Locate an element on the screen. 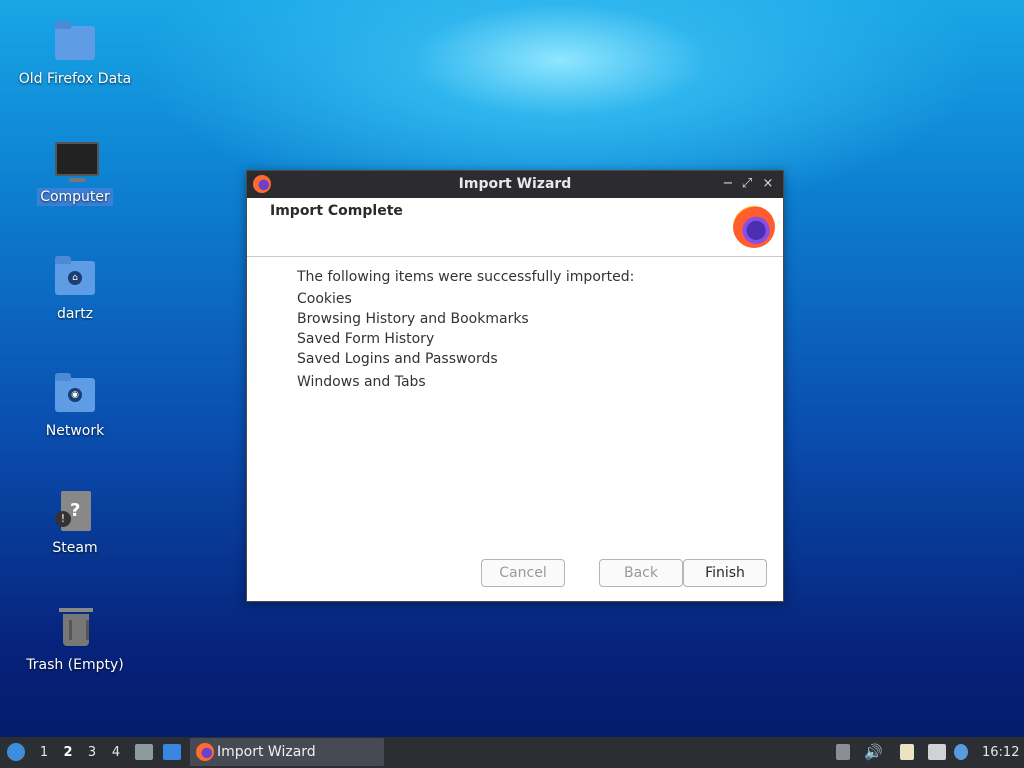  desktop-icon-label: Steam is located at coordinates (75, 548).